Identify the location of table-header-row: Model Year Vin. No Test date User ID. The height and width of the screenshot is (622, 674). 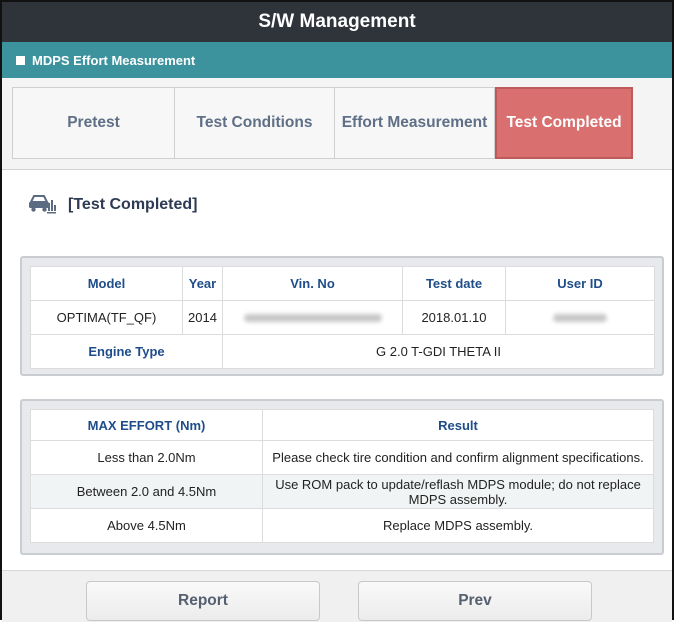
(342, 283).